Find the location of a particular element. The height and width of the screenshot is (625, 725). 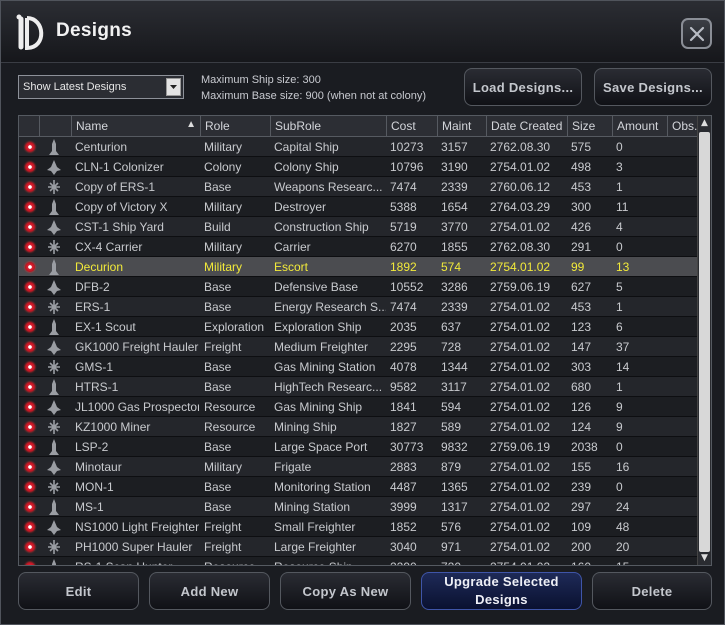

column-name: Name ▲ is located at coordinates (135, 126).